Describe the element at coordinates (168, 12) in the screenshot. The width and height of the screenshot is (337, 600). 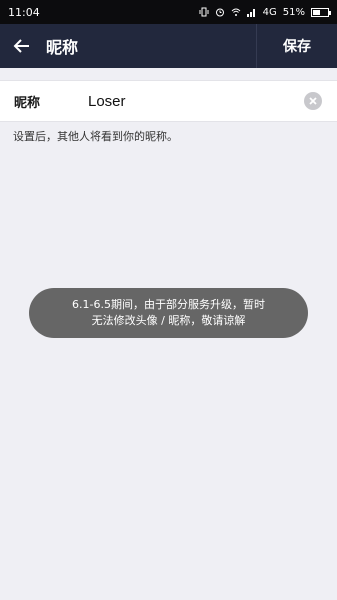
I see `status-bar: 11:04 4G 51%` at that location.